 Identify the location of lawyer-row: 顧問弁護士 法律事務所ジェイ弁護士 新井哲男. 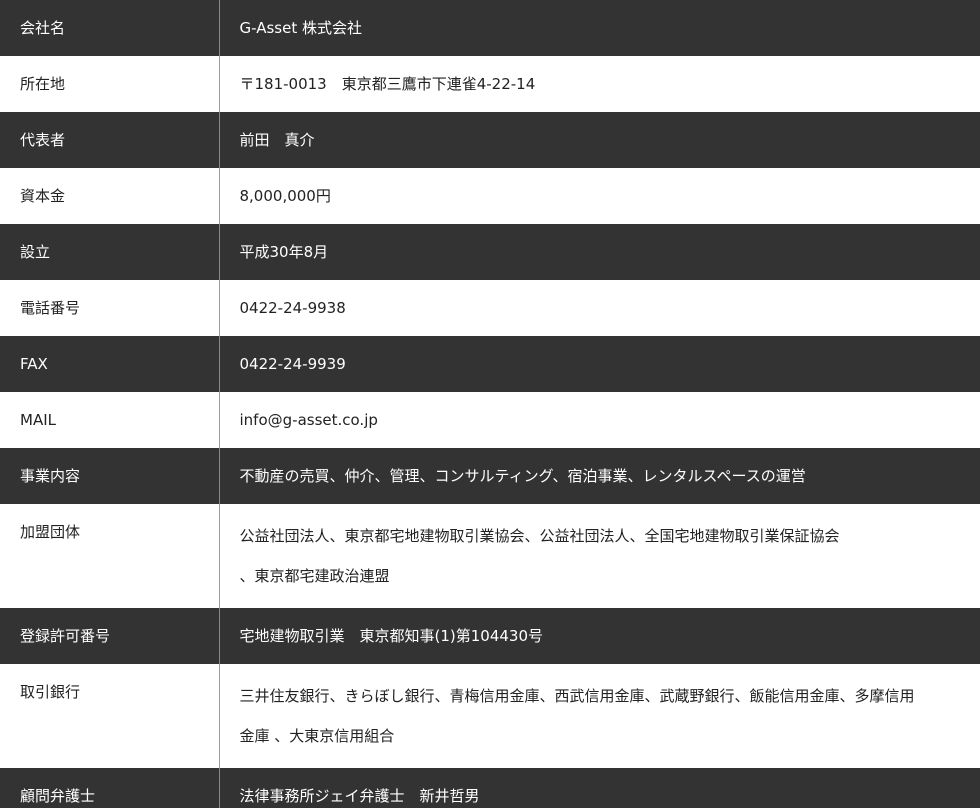
(490, 788).